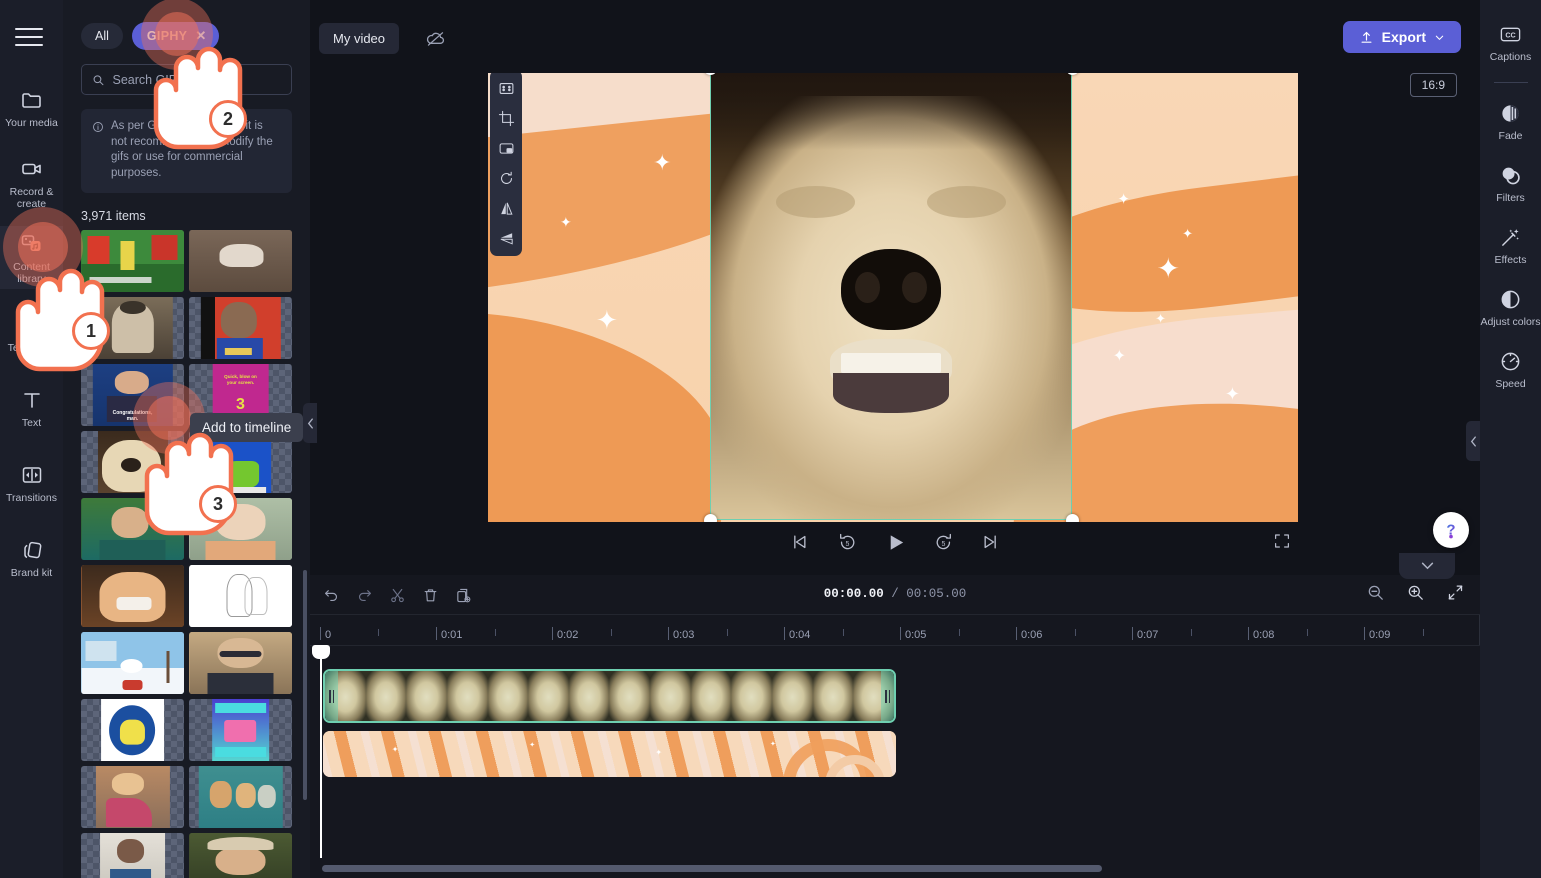 The width and height of the screenshot is (1541, 878). I want to click on flip-vertical-icon, so click(506, 238).